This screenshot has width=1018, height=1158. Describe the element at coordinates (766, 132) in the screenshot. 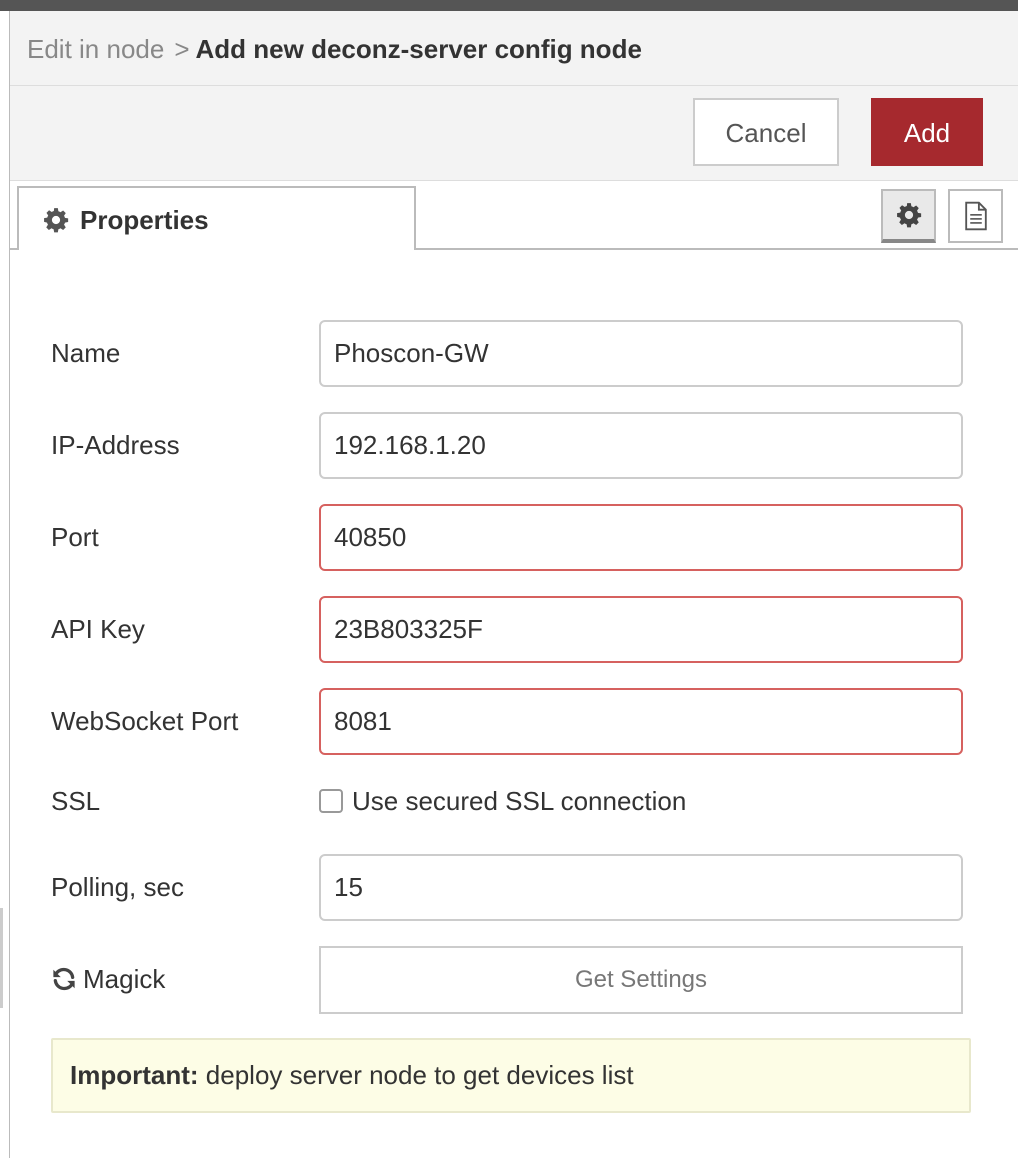

I see `cancel-button: Cancel` at that location.